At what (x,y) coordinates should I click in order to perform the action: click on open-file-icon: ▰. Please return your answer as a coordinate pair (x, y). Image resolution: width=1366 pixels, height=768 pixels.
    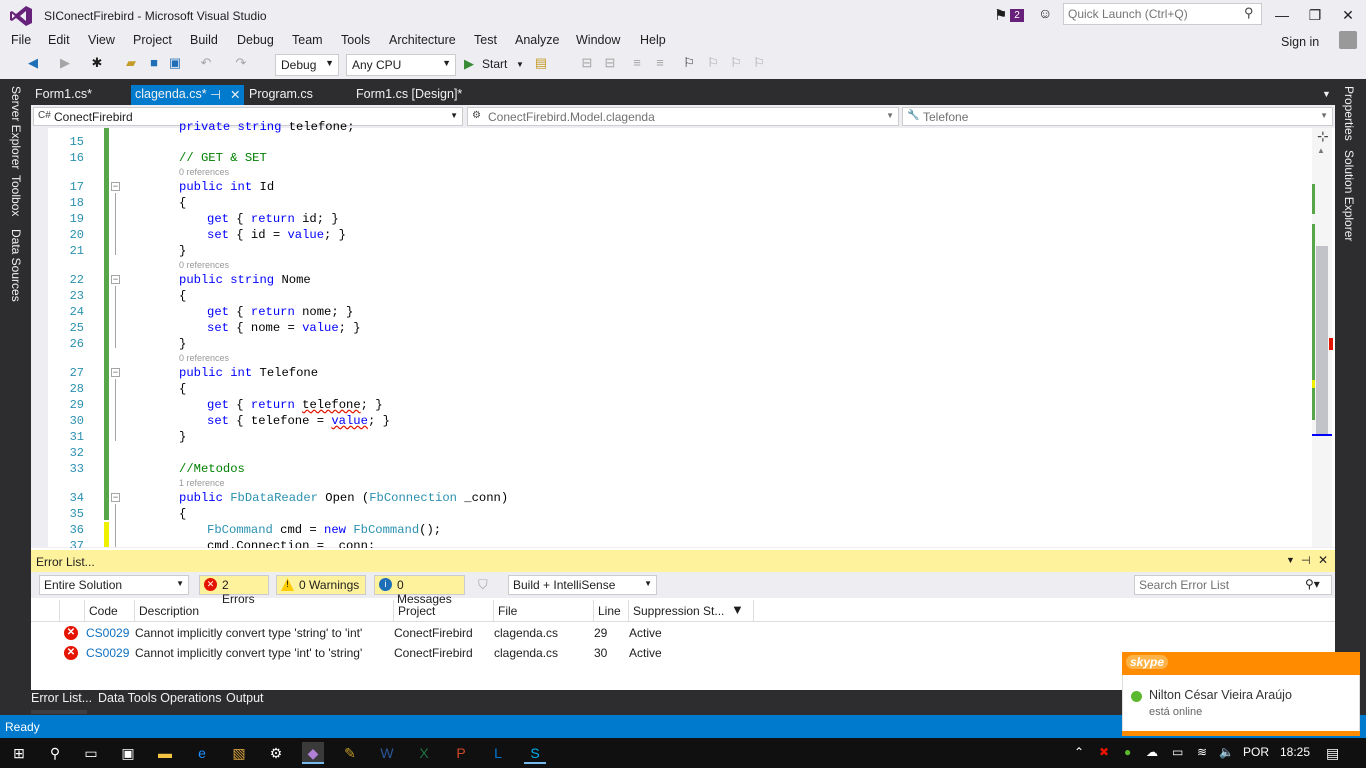
    Looking at the image, I should click on (131, 63).